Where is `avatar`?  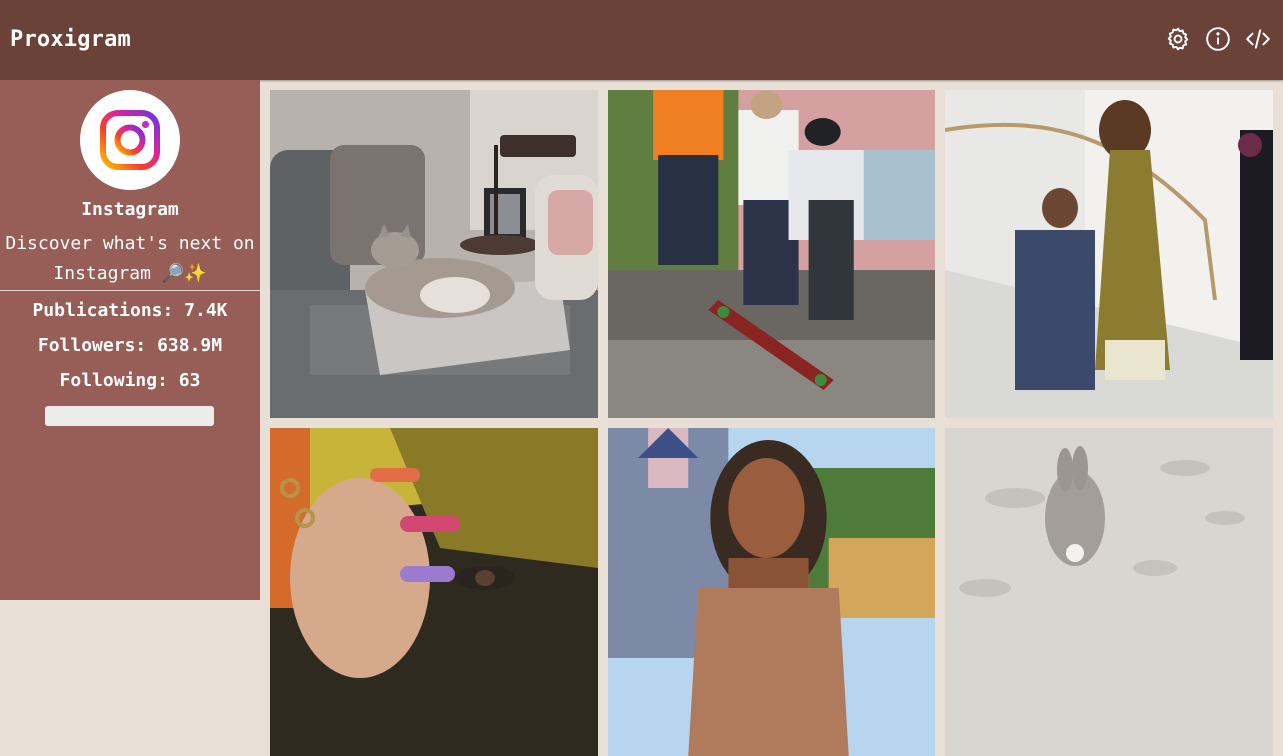
avatar is located at coordinates (130, 140).